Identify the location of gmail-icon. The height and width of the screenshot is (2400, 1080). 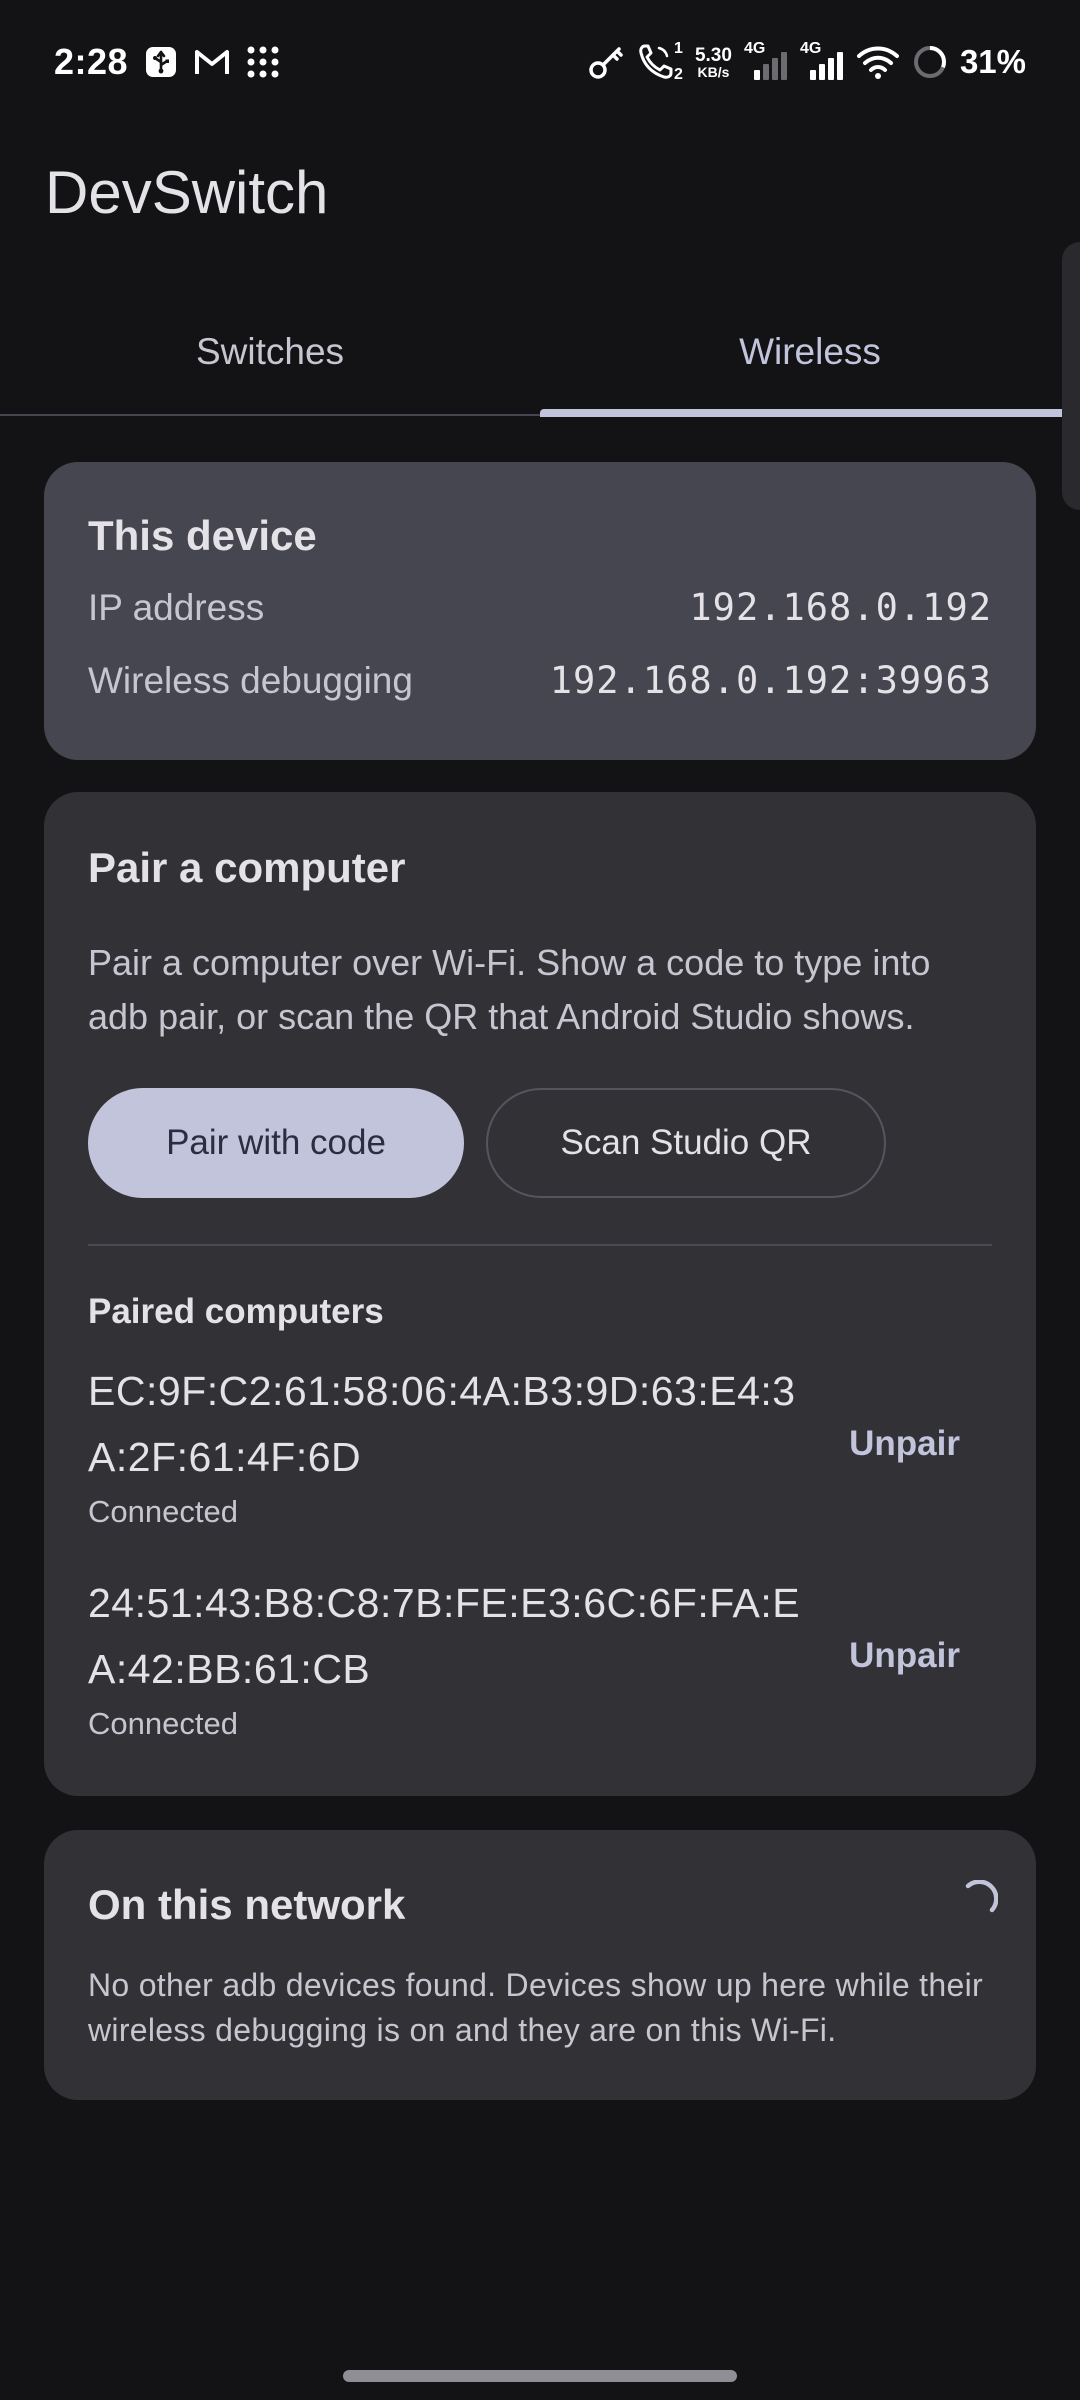
(212, 62).